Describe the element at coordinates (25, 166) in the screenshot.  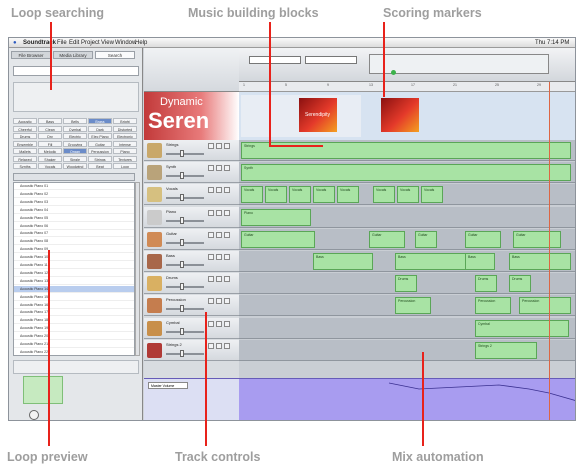
I see `keyword-button: Synths` at that location.